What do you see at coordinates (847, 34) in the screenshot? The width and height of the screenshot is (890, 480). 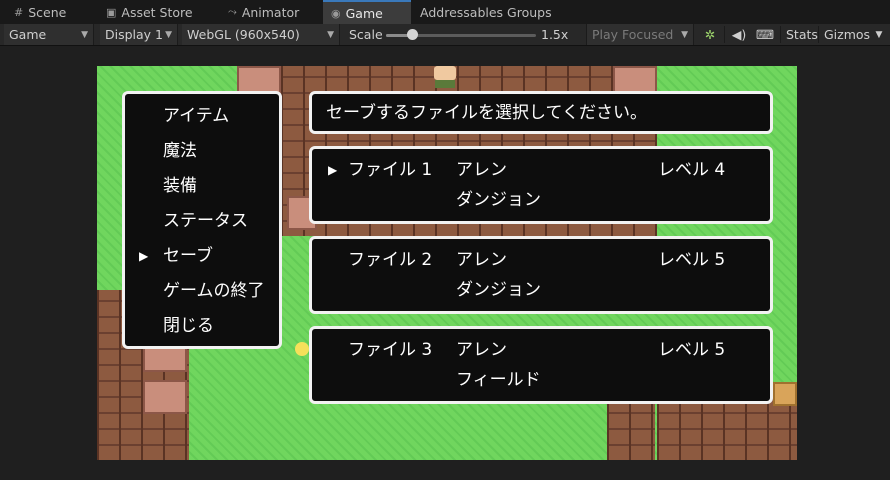 I see `gizmos-label: Gizmos` at bounding box center [847, 34].